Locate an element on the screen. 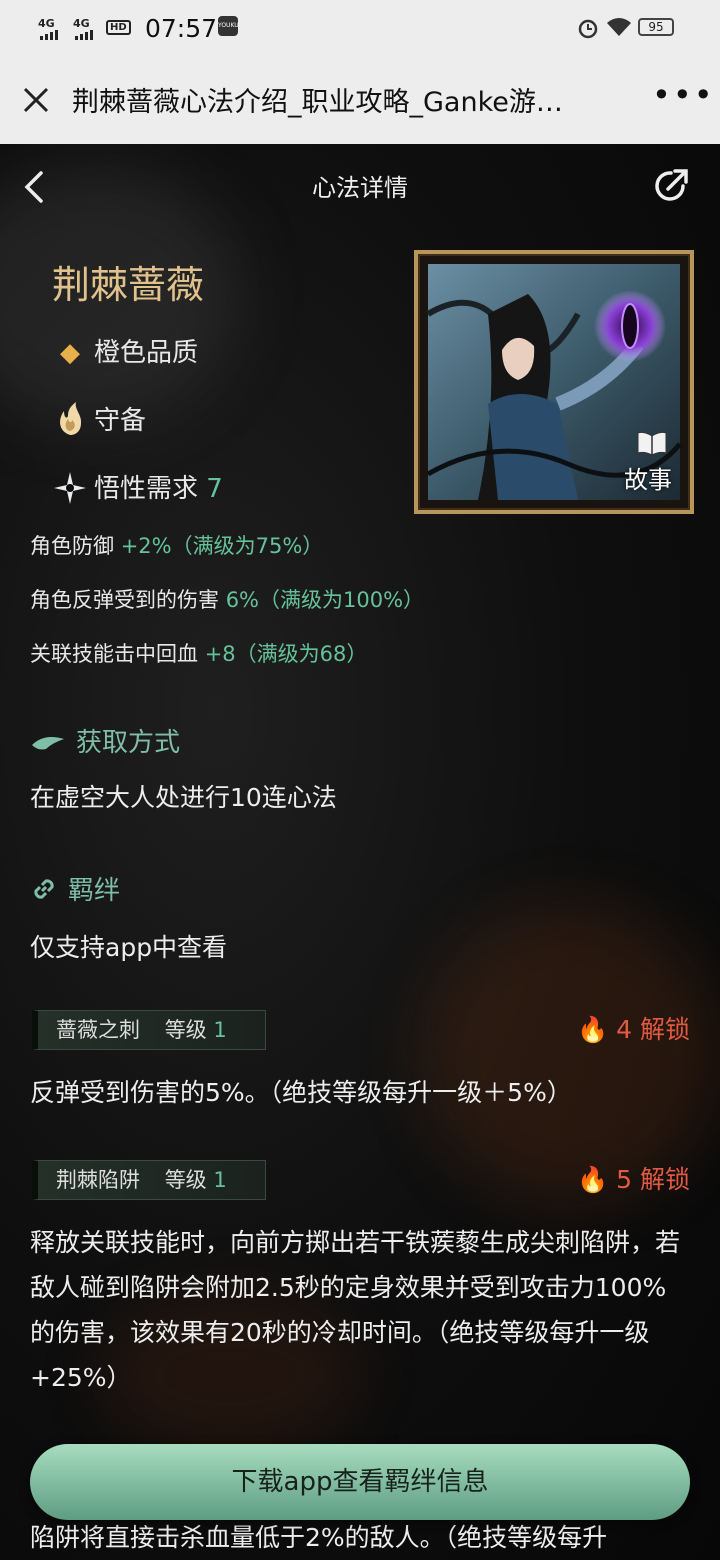  leaf-icon is located at coordinates (48, 743).